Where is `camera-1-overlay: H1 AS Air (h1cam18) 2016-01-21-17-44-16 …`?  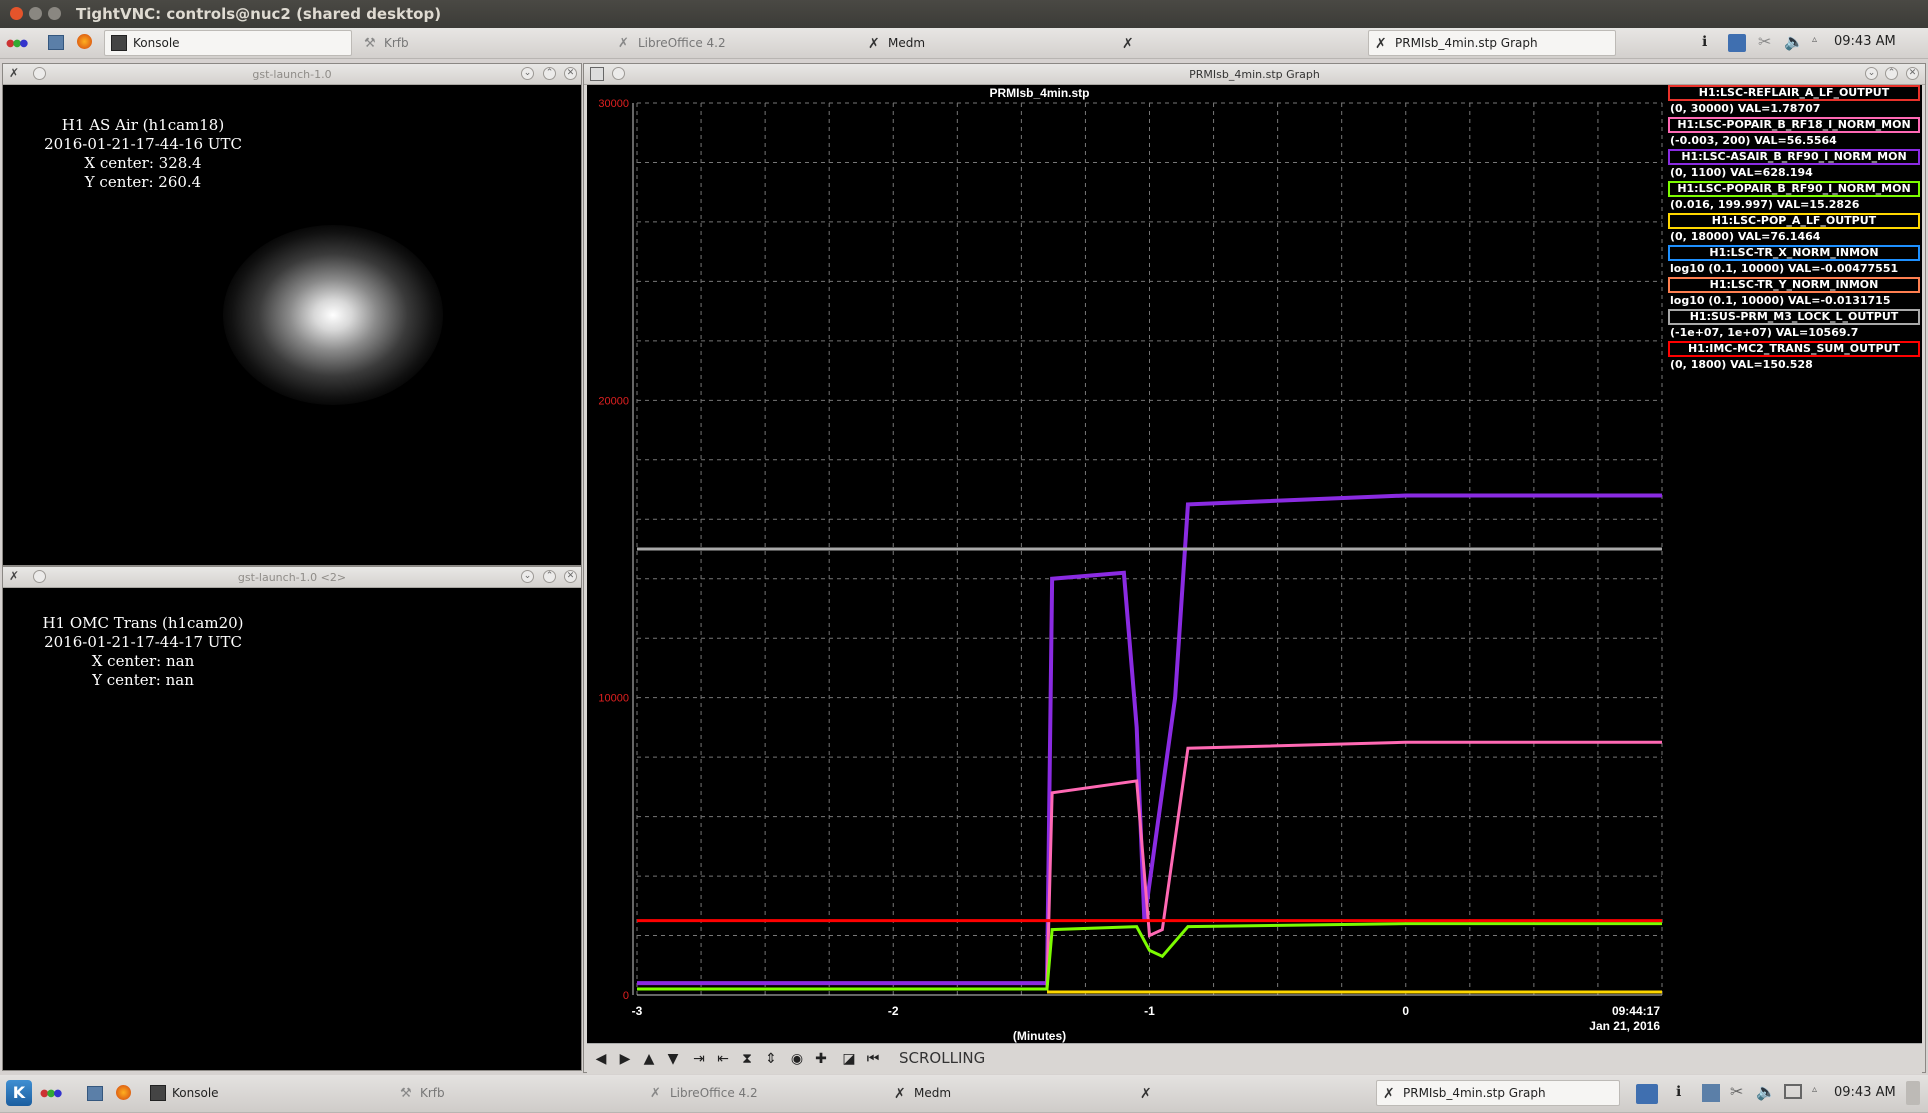 camera-1-overlay: H1 AS Air (h1cam18) 2016-01-21-17-44-16 … is located at coordinates (143, 154).